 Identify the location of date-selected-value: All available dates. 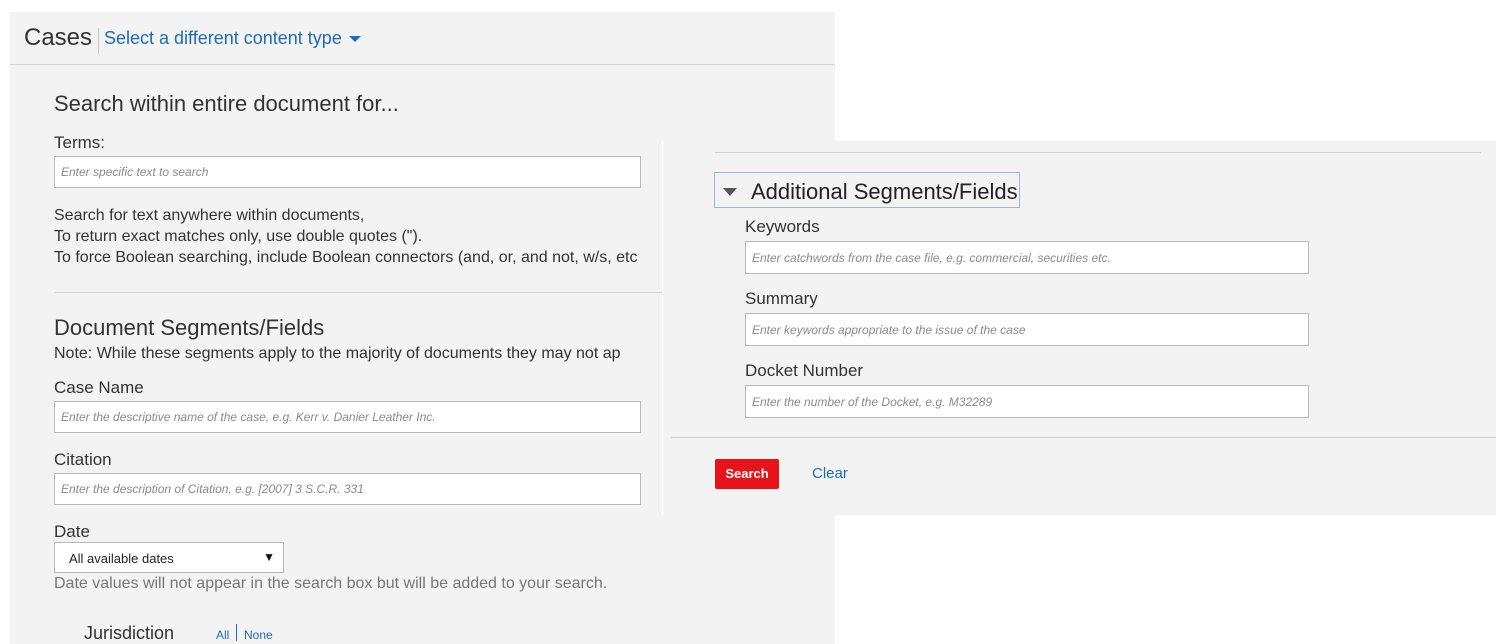
(121, 558).